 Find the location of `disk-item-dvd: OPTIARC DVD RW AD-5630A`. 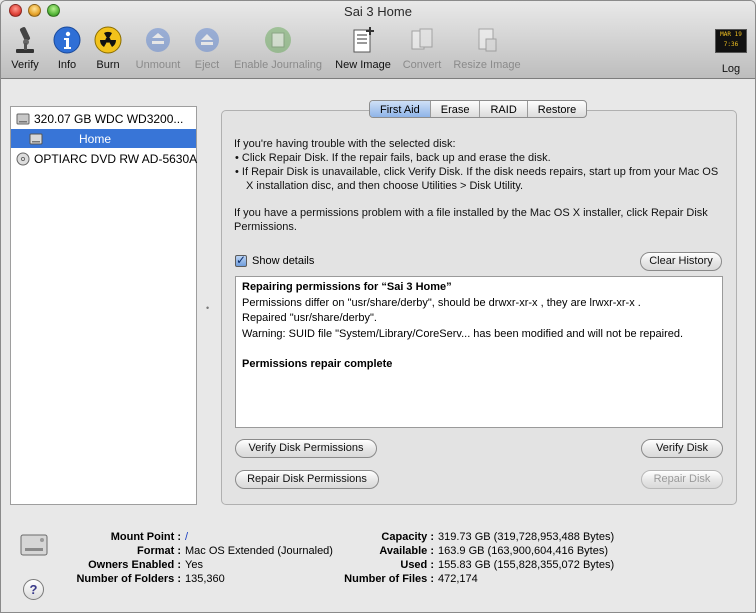

disk-item-dvd: OPTIARC DVD RW AD-5630A is located at coordinates (104, 158).